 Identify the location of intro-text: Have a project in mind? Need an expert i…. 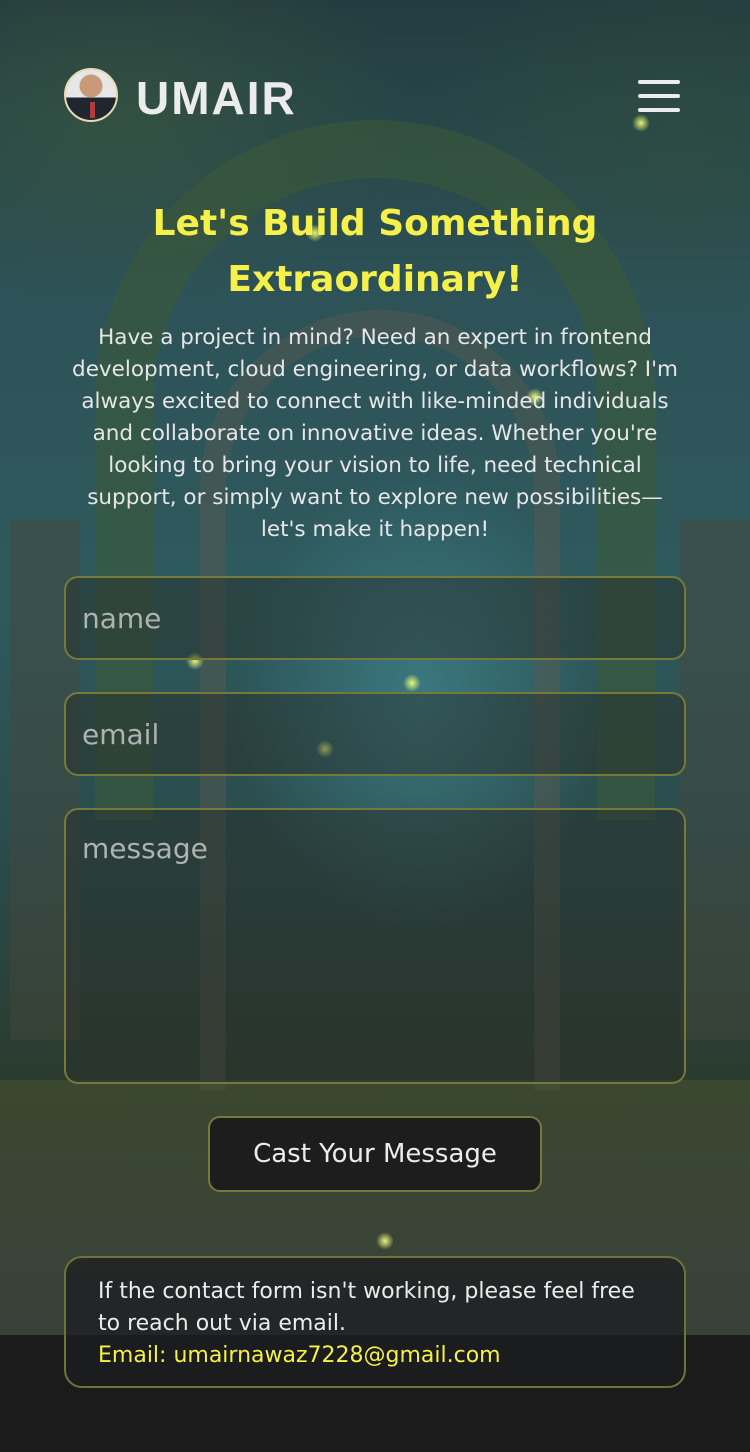
(375, 433).